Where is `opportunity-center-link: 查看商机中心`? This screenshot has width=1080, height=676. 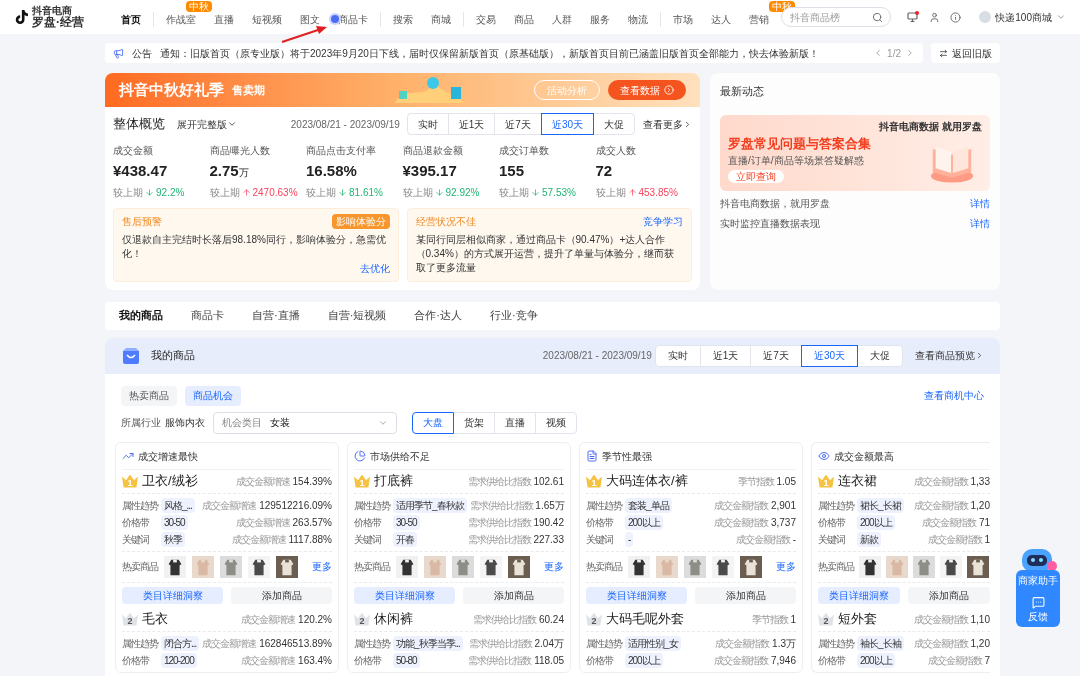
opportunity-center-link: 查看商机中心 is located at coordinates (954, 395).